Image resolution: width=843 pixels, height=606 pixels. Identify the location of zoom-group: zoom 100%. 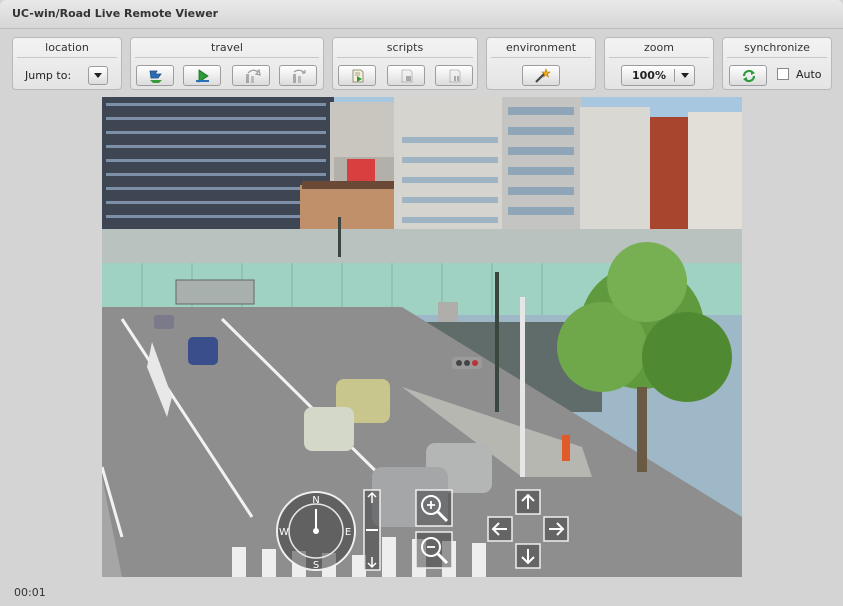
(659, 63).